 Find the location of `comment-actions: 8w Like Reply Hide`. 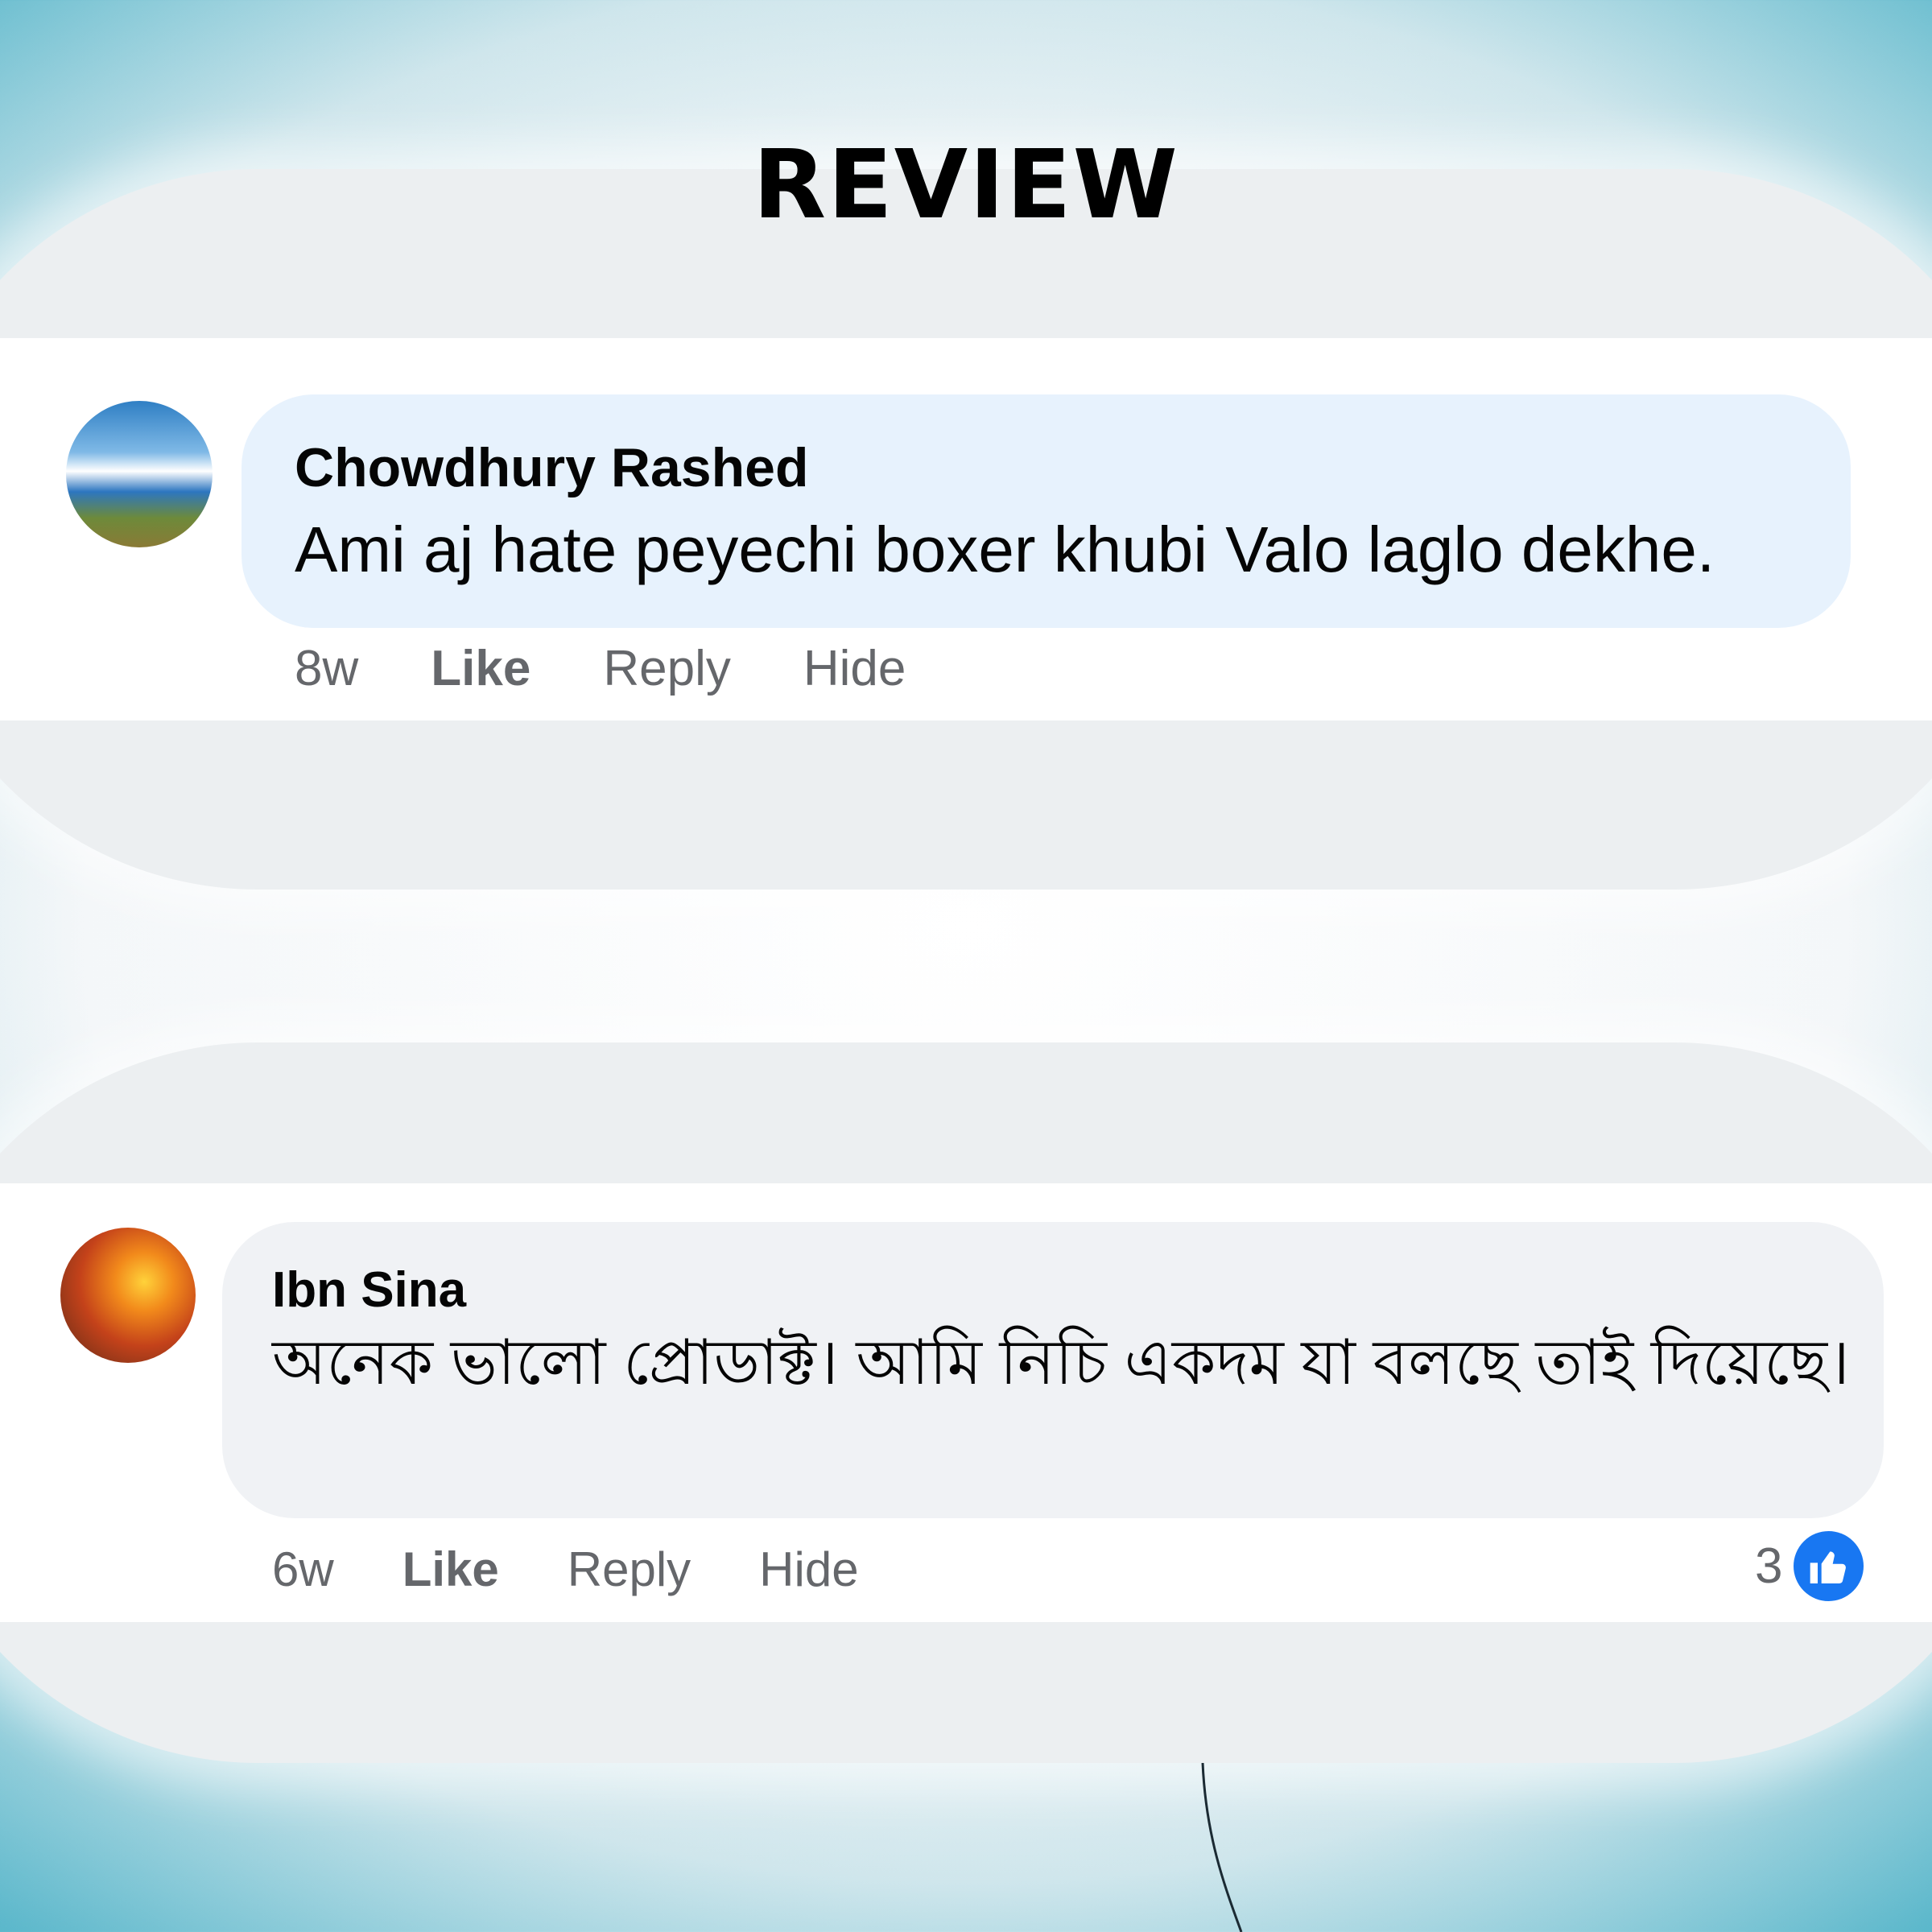

comment-actions: 8w Like Reply Hide is located at coordinates (636, 669).